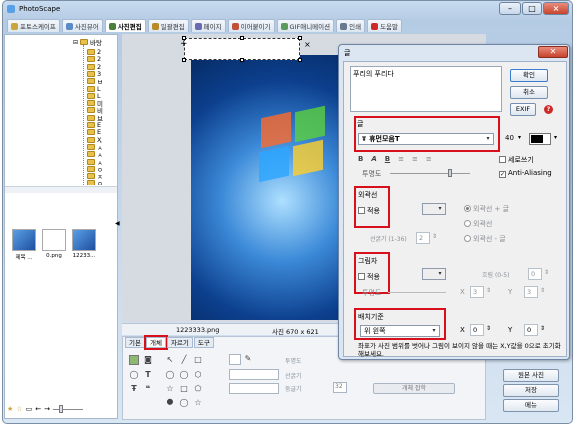 The width and height of the screenshot is (575, 426). I want to click on main-tab: 포토스케이프, so click(33, 25).